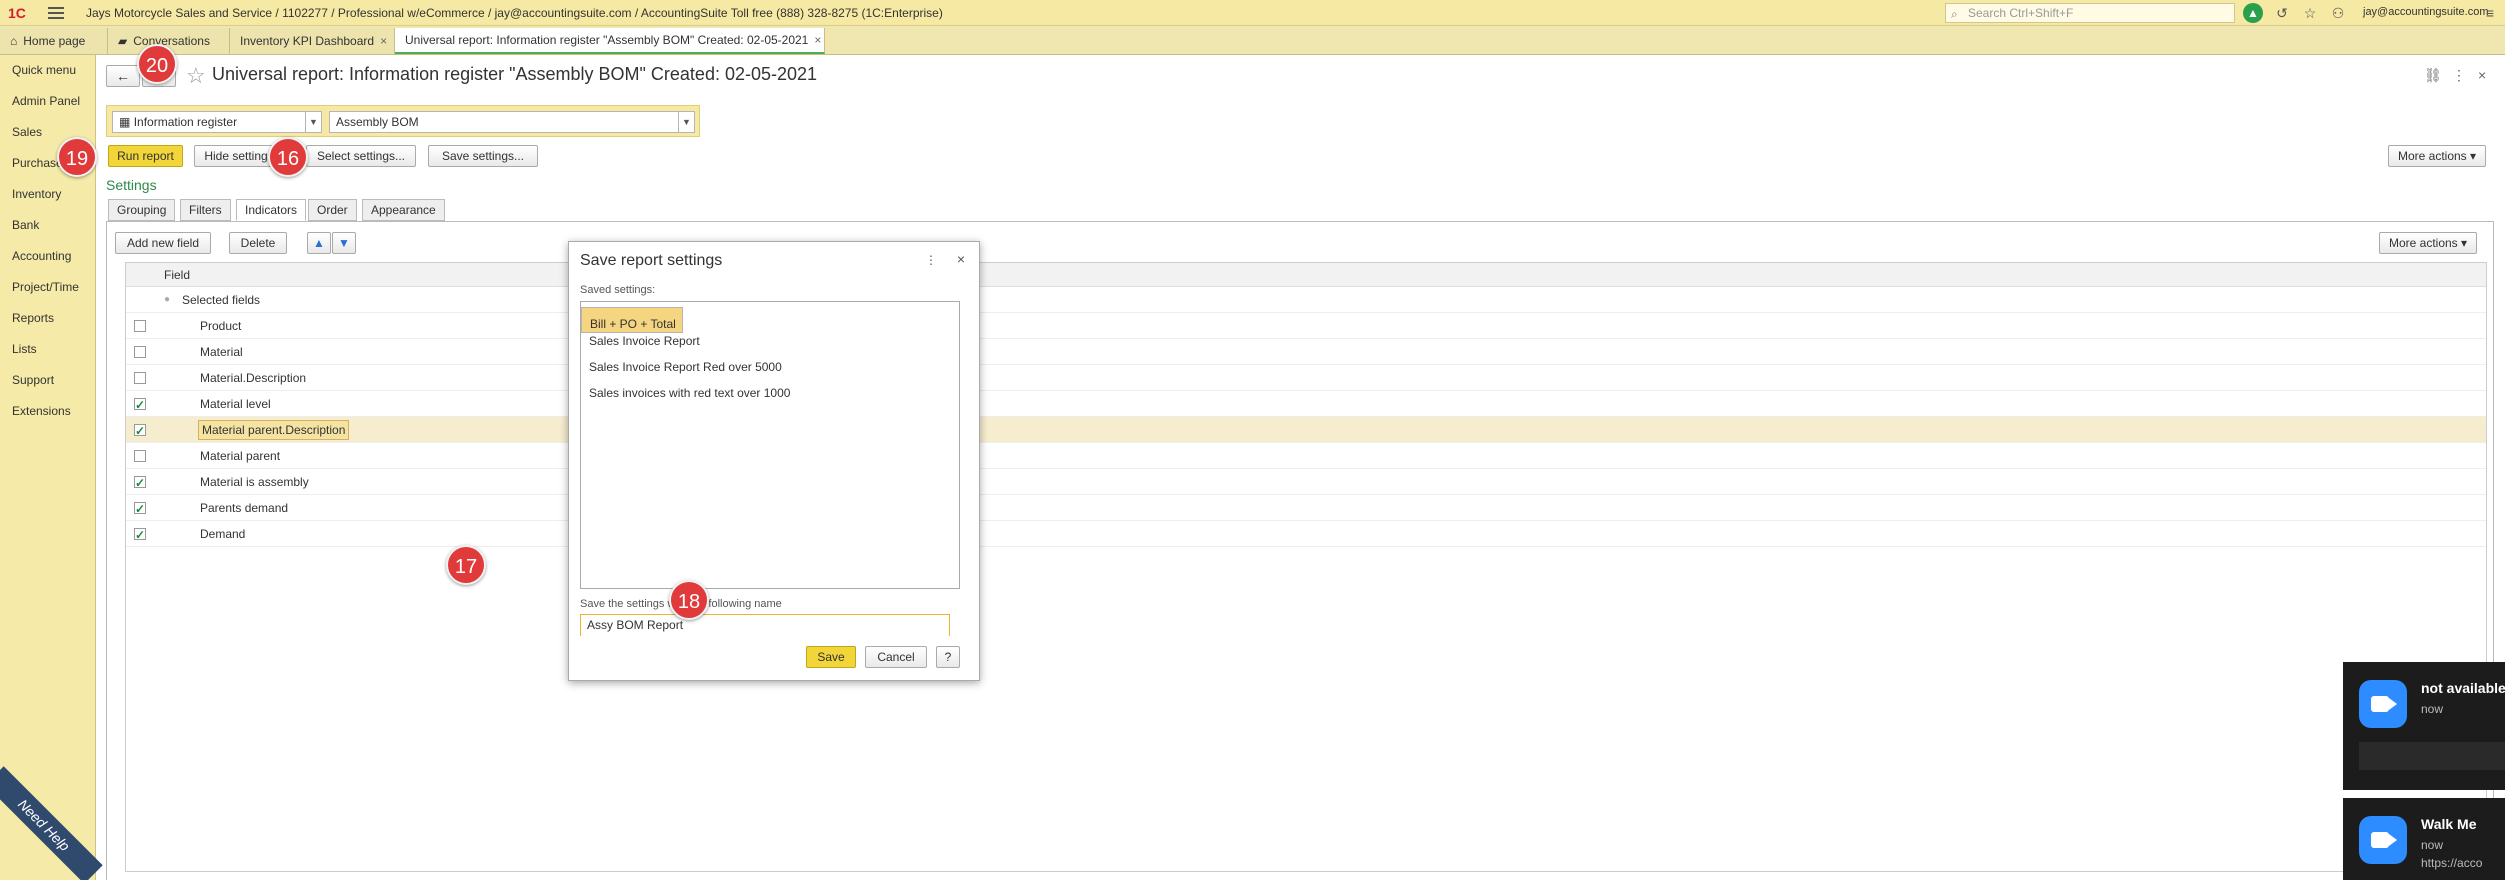 This screenshot has width=2505, height=880. What do you see at coordinates (2424, 726) in the screenshot?
I see `notification-toast: not available now` at bounding box center [2424, 726].